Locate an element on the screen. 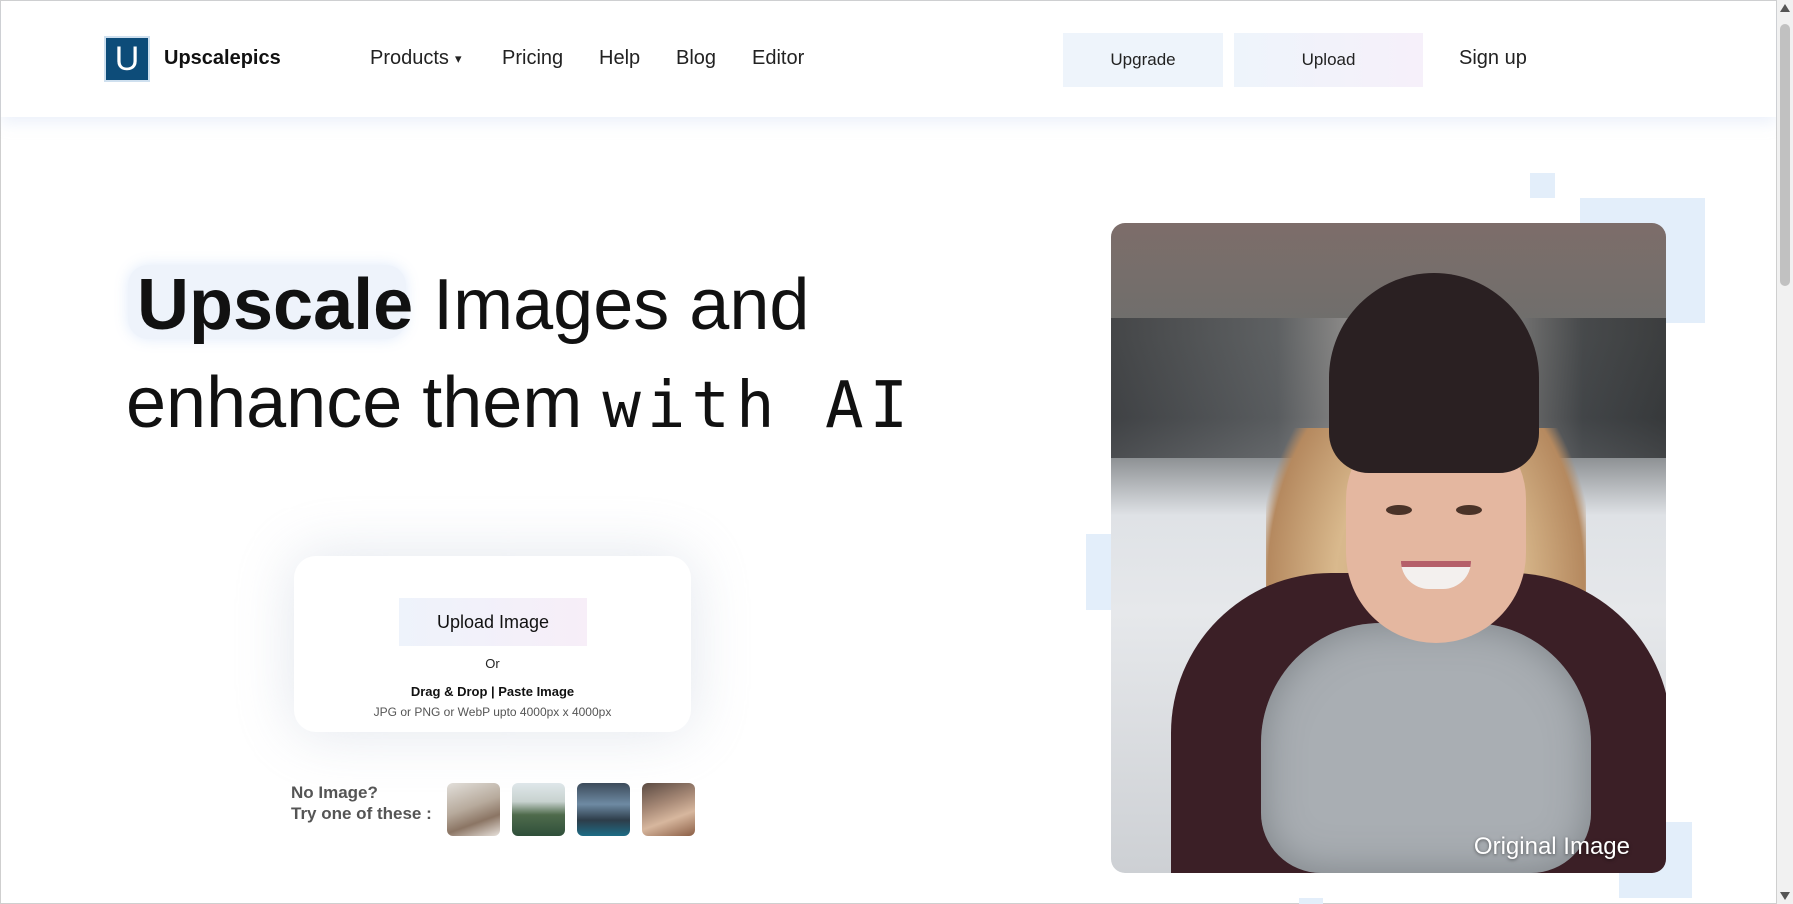  sample-image-laptop is located at coordinates (668, 809).